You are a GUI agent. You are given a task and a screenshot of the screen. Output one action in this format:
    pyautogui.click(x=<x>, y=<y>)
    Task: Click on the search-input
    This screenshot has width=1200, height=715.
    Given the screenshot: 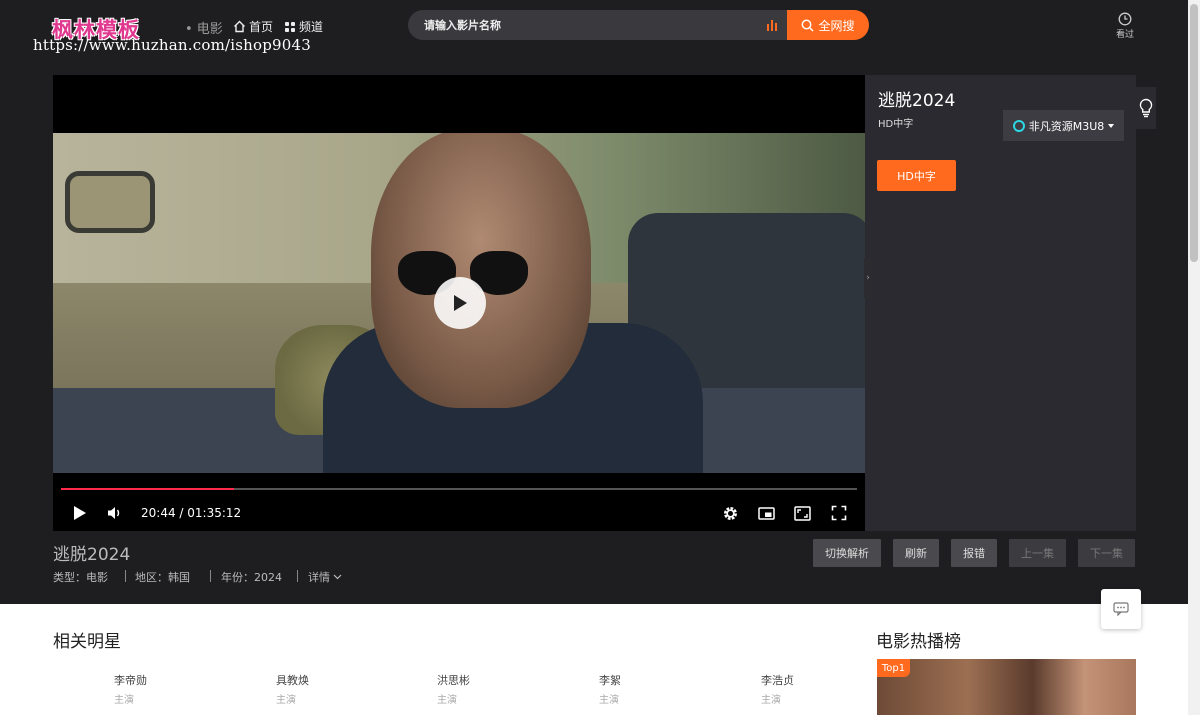 What is the action you would take?
    pyautogui.click(x=589, y=25)
    